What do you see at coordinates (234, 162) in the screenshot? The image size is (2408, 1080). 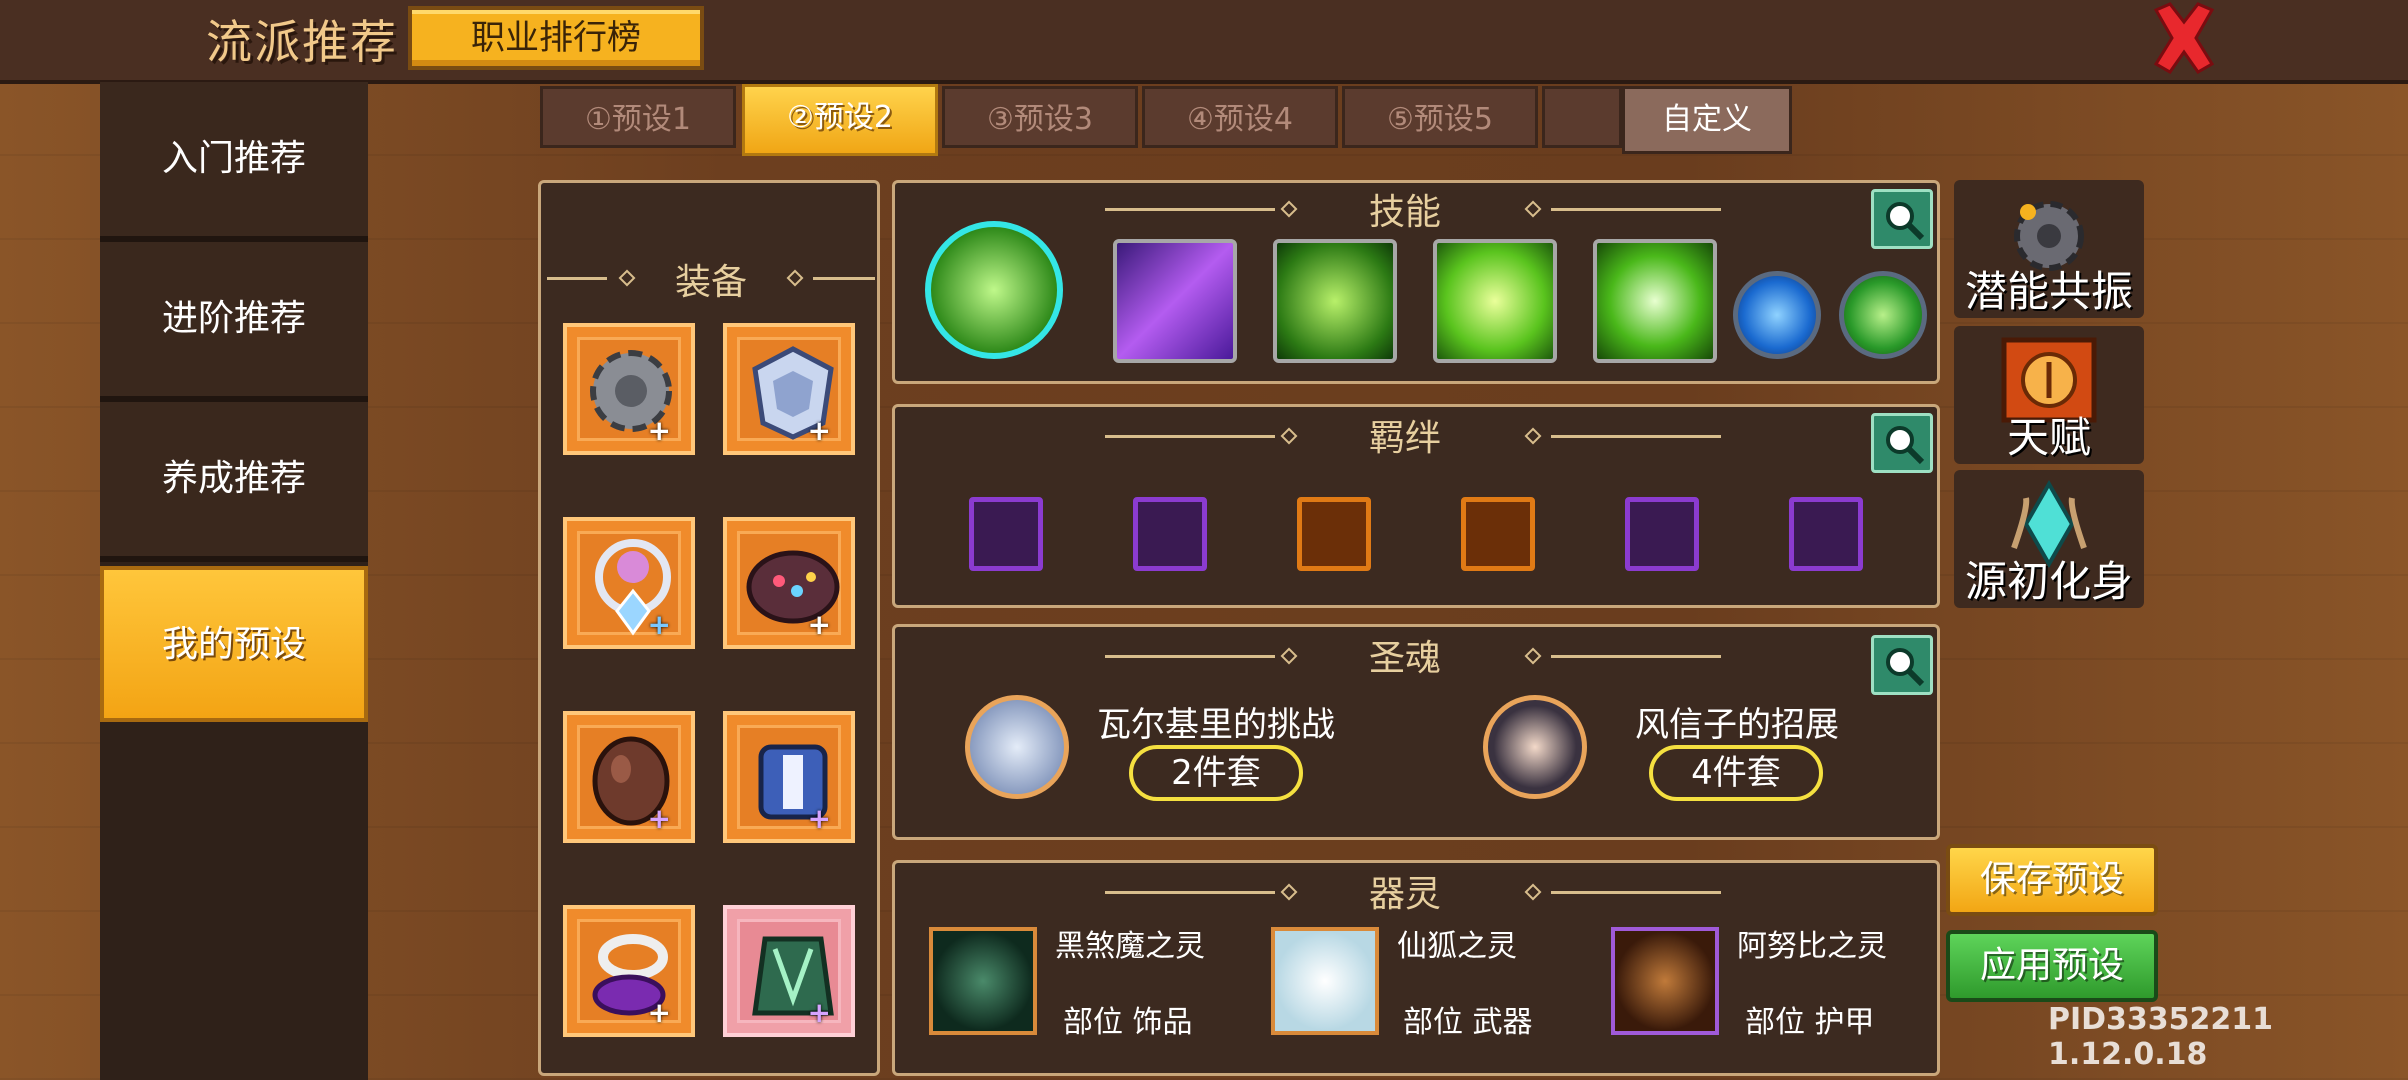 I see `nav-item-beginner: 入门推荐` at bounding box center [234, 162].